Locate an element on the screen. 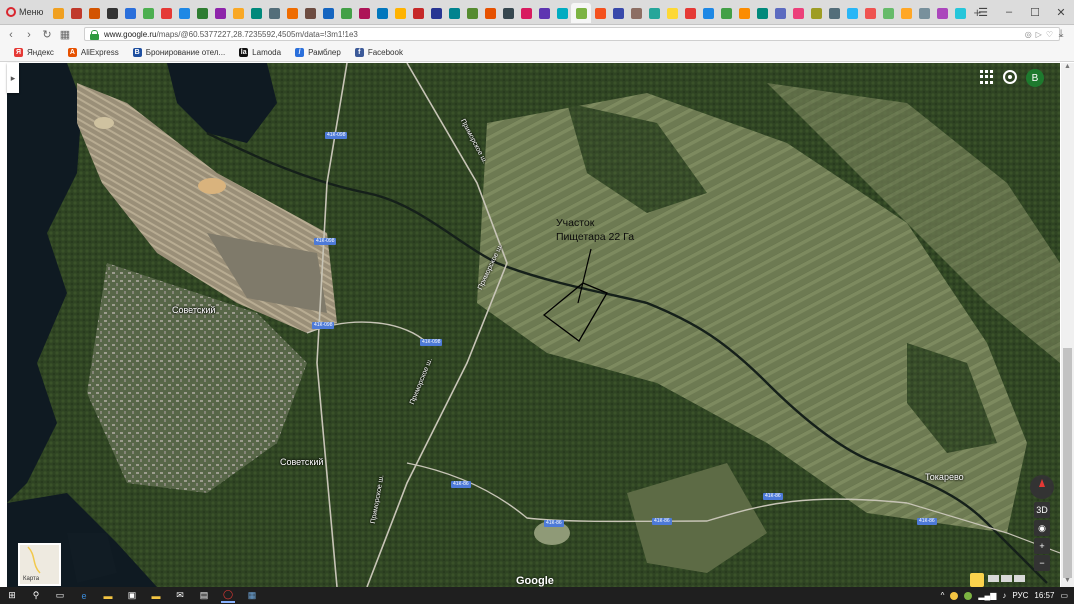 The image size is (1074, 604). send-icon: ▷ is located at coordinates (1039, 34).